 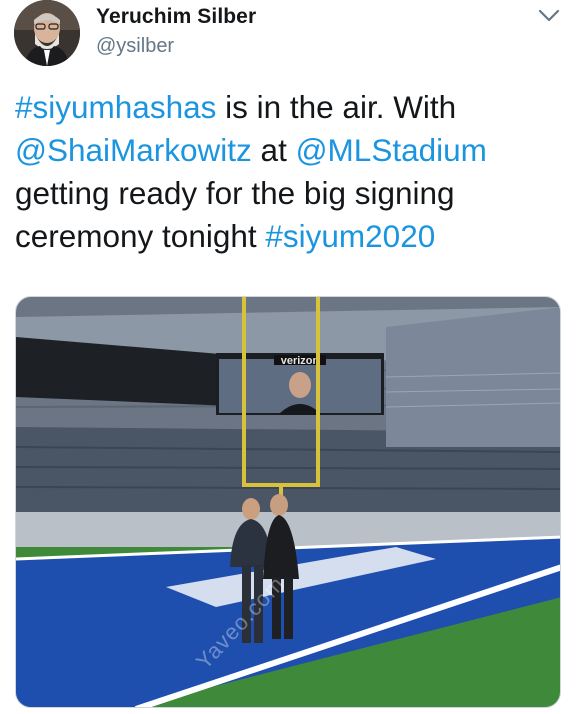 What do you see at coordinates (135, 46) in the screenshot?
I see `author-handle: @ysilber` at bounding box center [135, 46].